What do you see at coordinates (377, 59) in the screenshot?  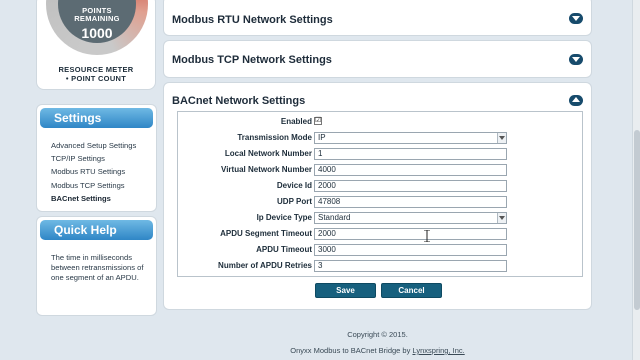 I see `modbus-tcp-section: Modbus TCP Network Settings` at bounding box center [377, 59].